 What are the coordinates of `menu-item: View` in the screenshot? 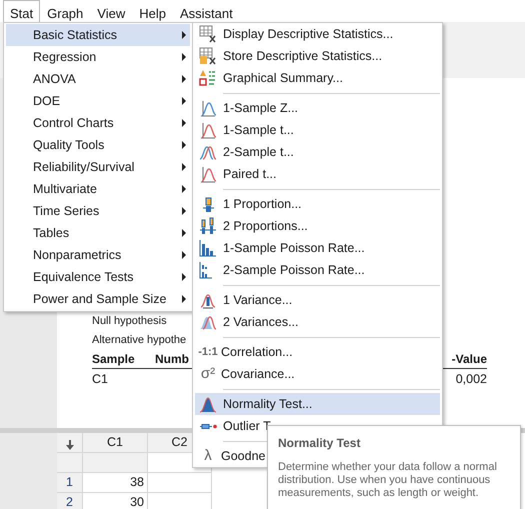 It's located at (111, 11).